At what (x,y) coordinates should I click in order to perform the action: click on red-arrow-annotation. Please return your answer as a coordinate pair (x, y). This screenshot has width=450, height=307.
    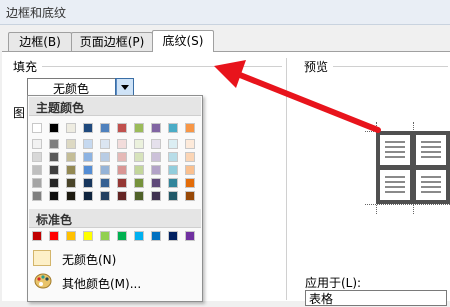
    Looking at the image, I should click on (297, 96).